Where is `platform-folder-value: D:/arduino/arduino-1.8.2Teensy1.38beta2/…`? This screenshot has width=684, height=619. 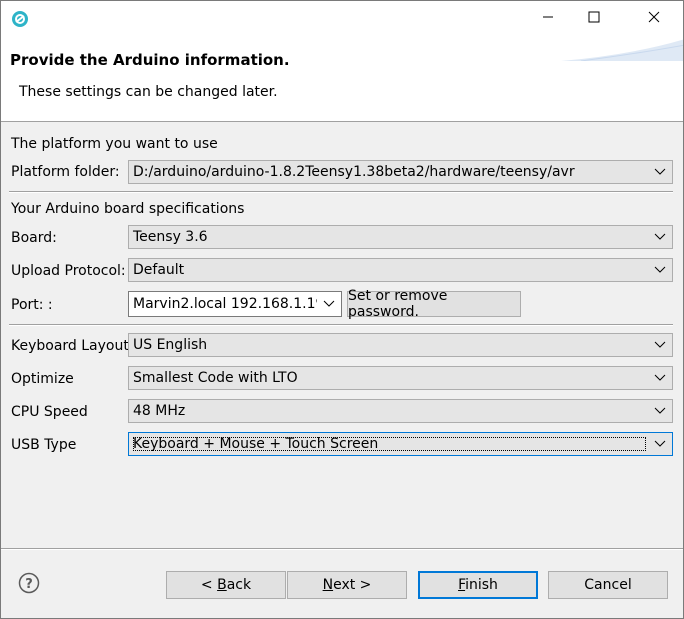 platform-folder-value: D:/arduino/arduino-1.8.2Teensy1.38beta2/… is located at coordinates (354, 172).